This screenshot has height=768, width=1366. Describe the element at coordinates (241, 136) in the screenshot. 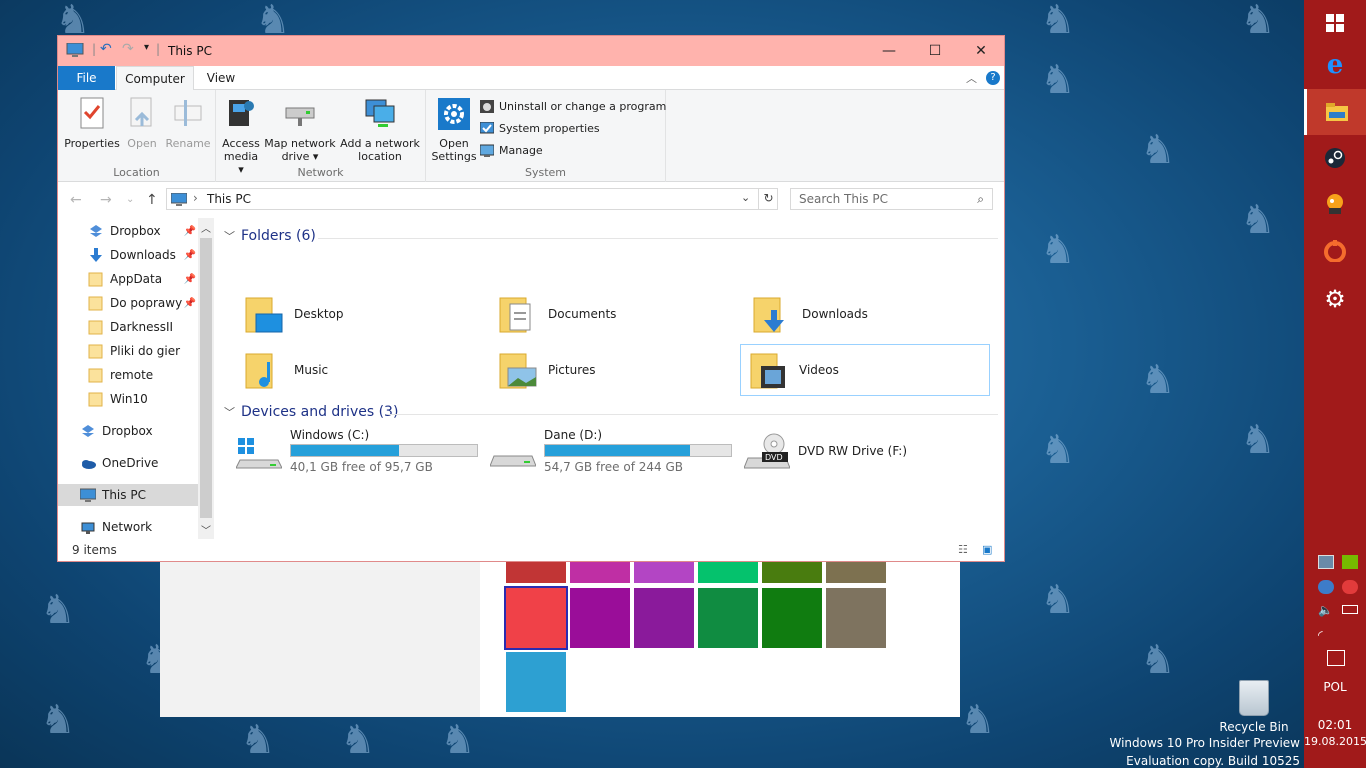

I see `access-media-button: Access media ▾` at that location.